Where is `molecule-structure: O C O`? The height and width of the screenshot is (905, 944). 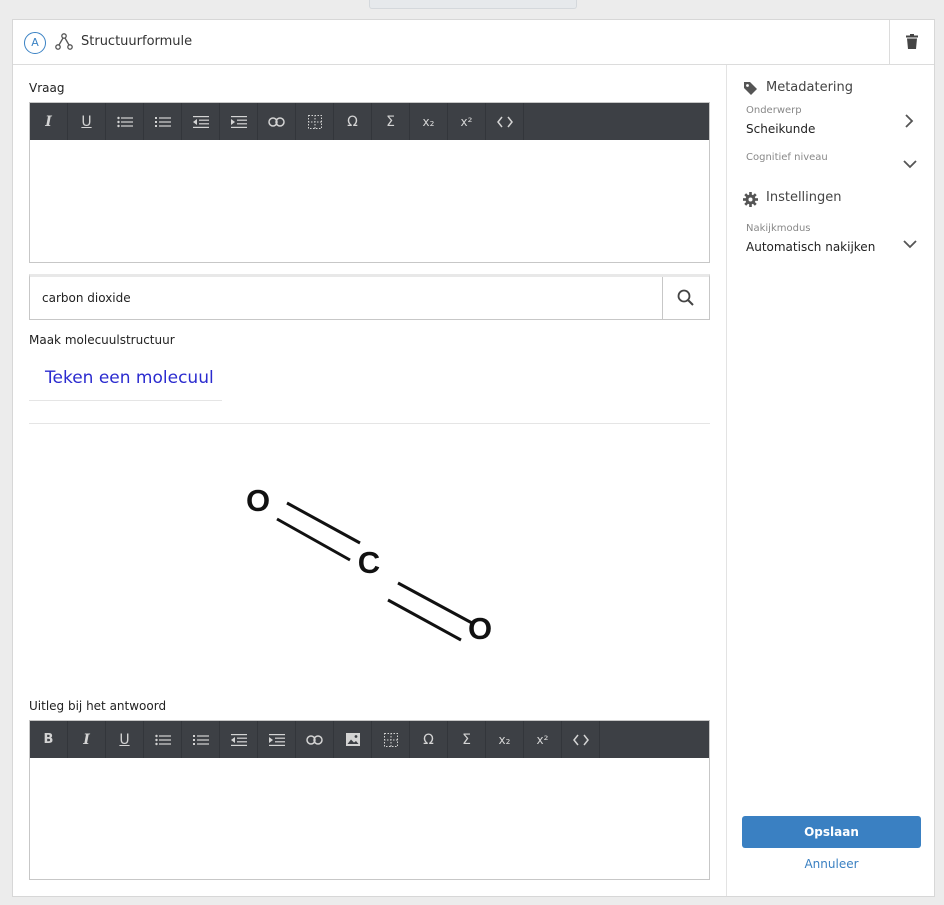
molecule-structure: O C O is located at coordinates (369, 564).